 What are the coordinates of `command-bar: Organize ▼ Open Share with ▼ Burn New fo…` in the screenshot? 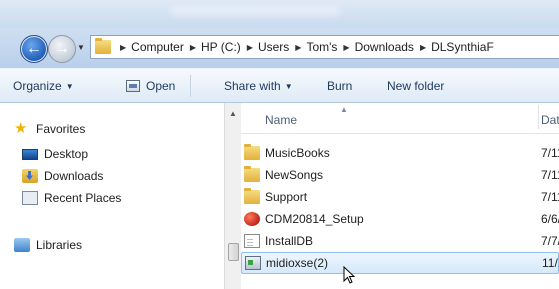 It's located at (279, 85).